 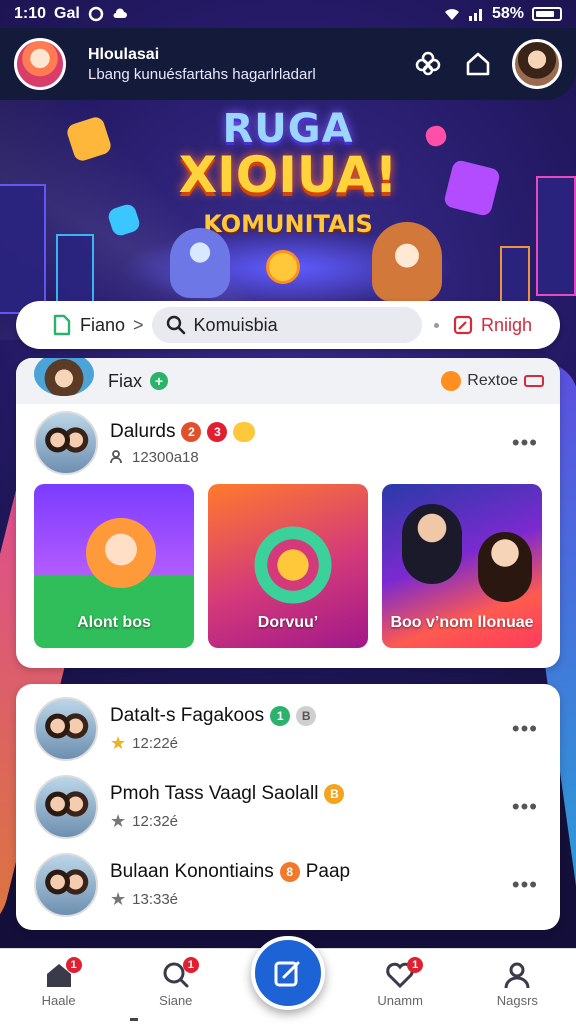 I want to click on list-item-badge: 1, so click(x=280, y=715).